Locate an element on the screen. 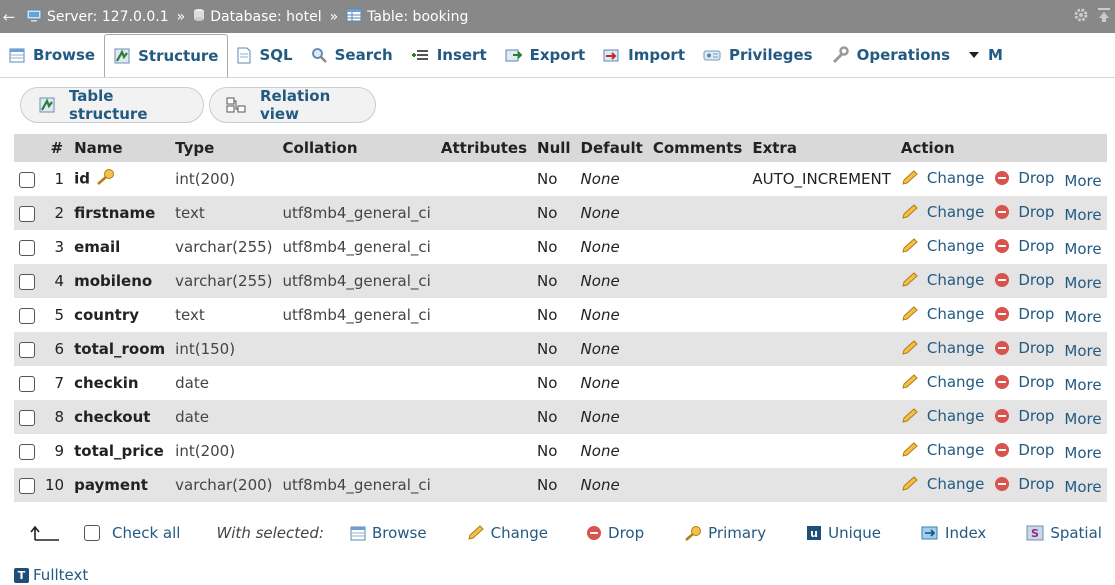  bulk-unique-label: Unique is located at coordinates (855, 533).